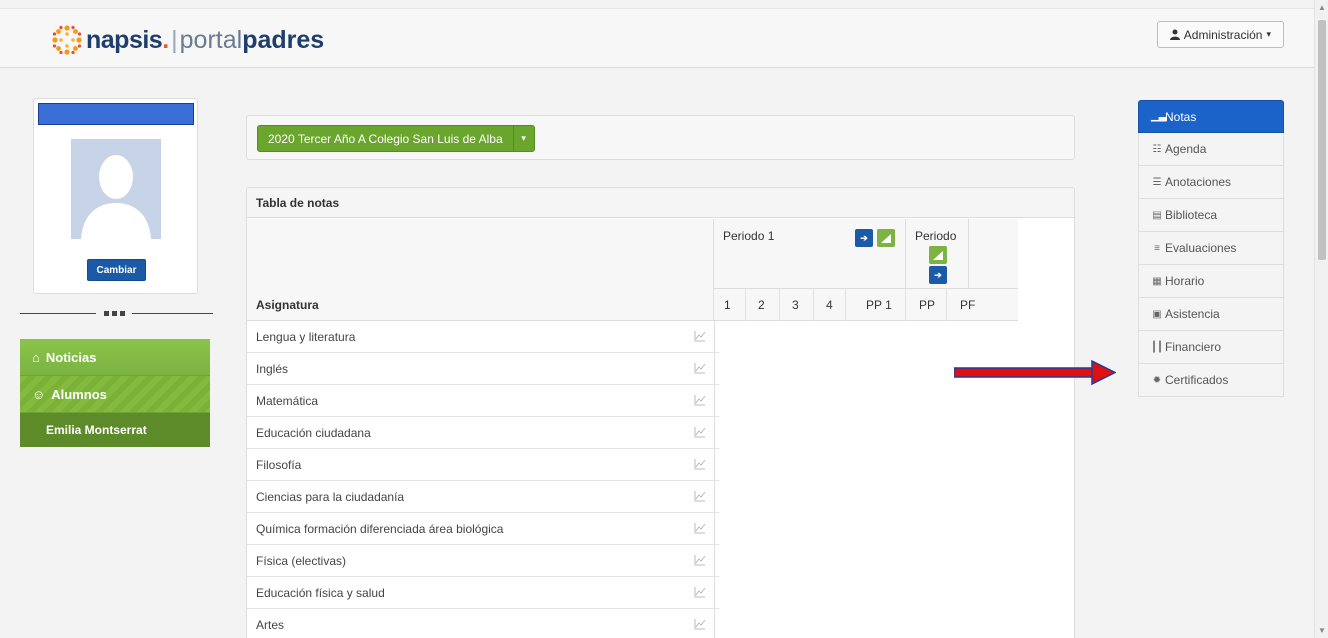 This screenshot has height=638, width=1328. I want to click on table-row: Física (electivas), so click(483, 561).